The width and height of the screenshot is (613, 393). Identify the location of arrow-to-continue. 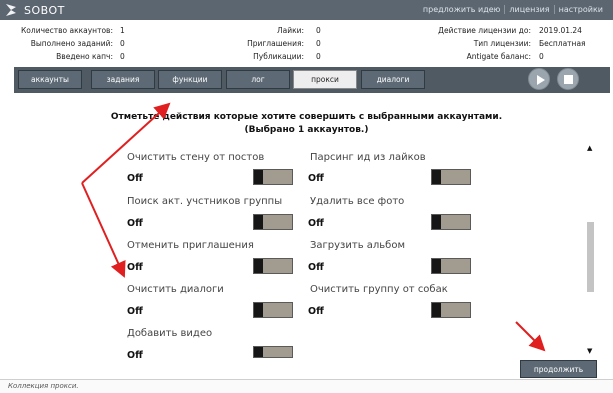
(530, 336).